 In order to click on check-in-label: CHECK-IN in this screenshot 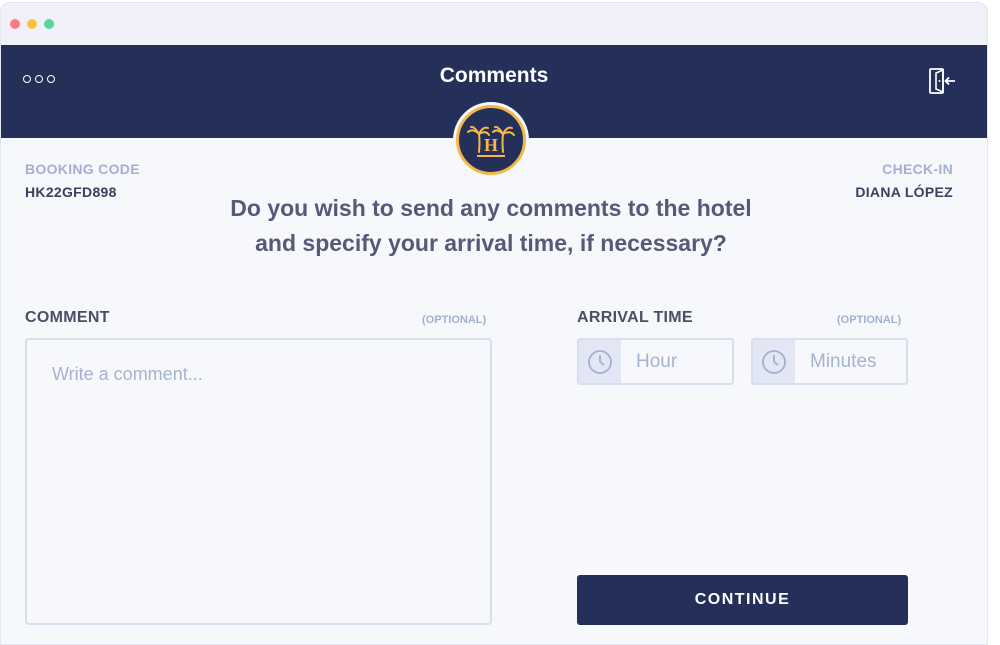, I will do `click(917, 169)`.